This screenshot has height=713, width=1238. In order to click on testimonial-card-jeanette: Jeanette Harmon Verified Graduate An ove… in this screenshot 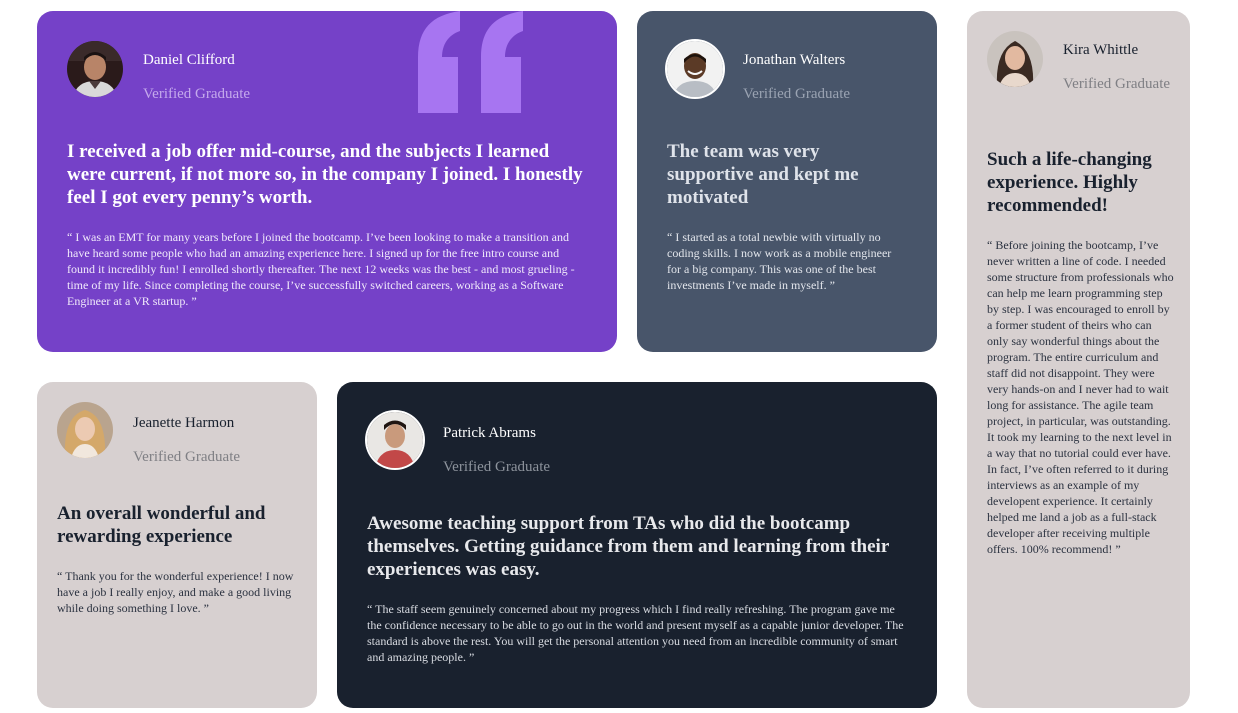, I will do `click(177, 545)`.